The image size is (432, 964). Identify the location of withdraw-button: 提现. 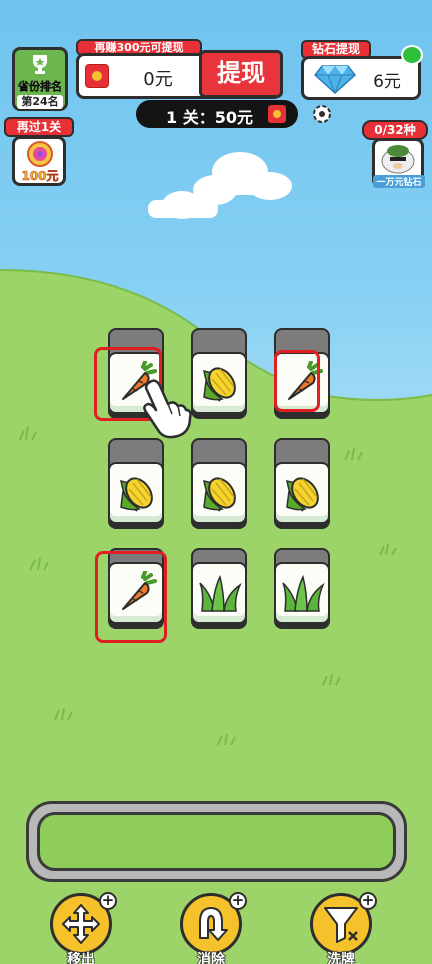
(241, 74).